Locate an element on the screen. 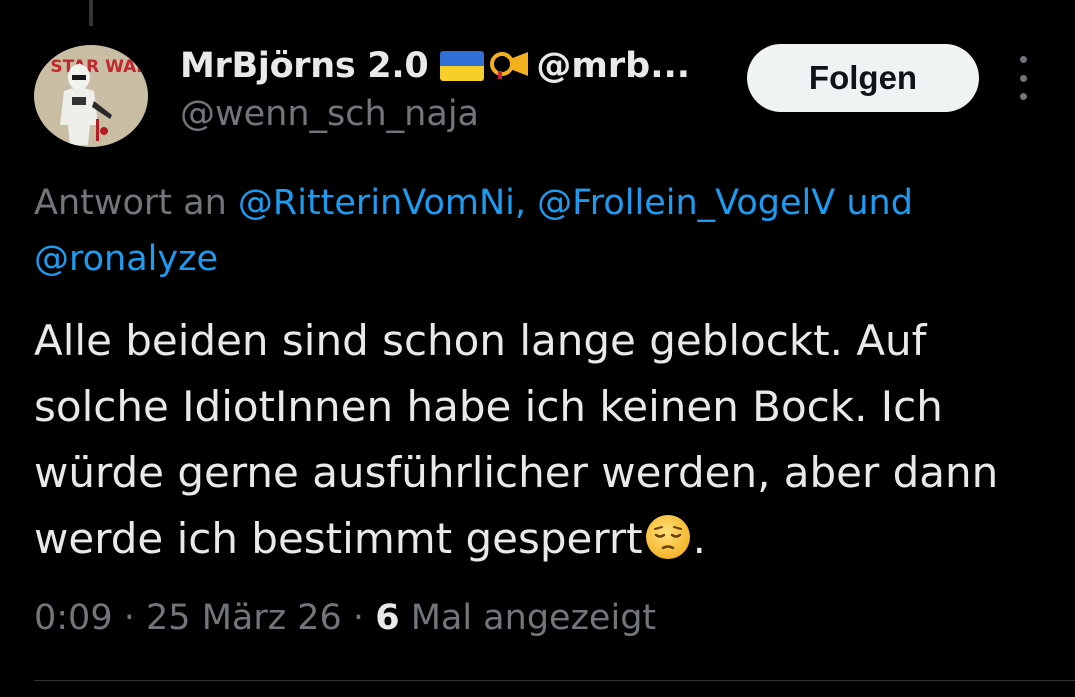  tweet-metadata: 0:09 · 25 März 26 · 6 Mal angezeigt is located at coordinates (345, 618).